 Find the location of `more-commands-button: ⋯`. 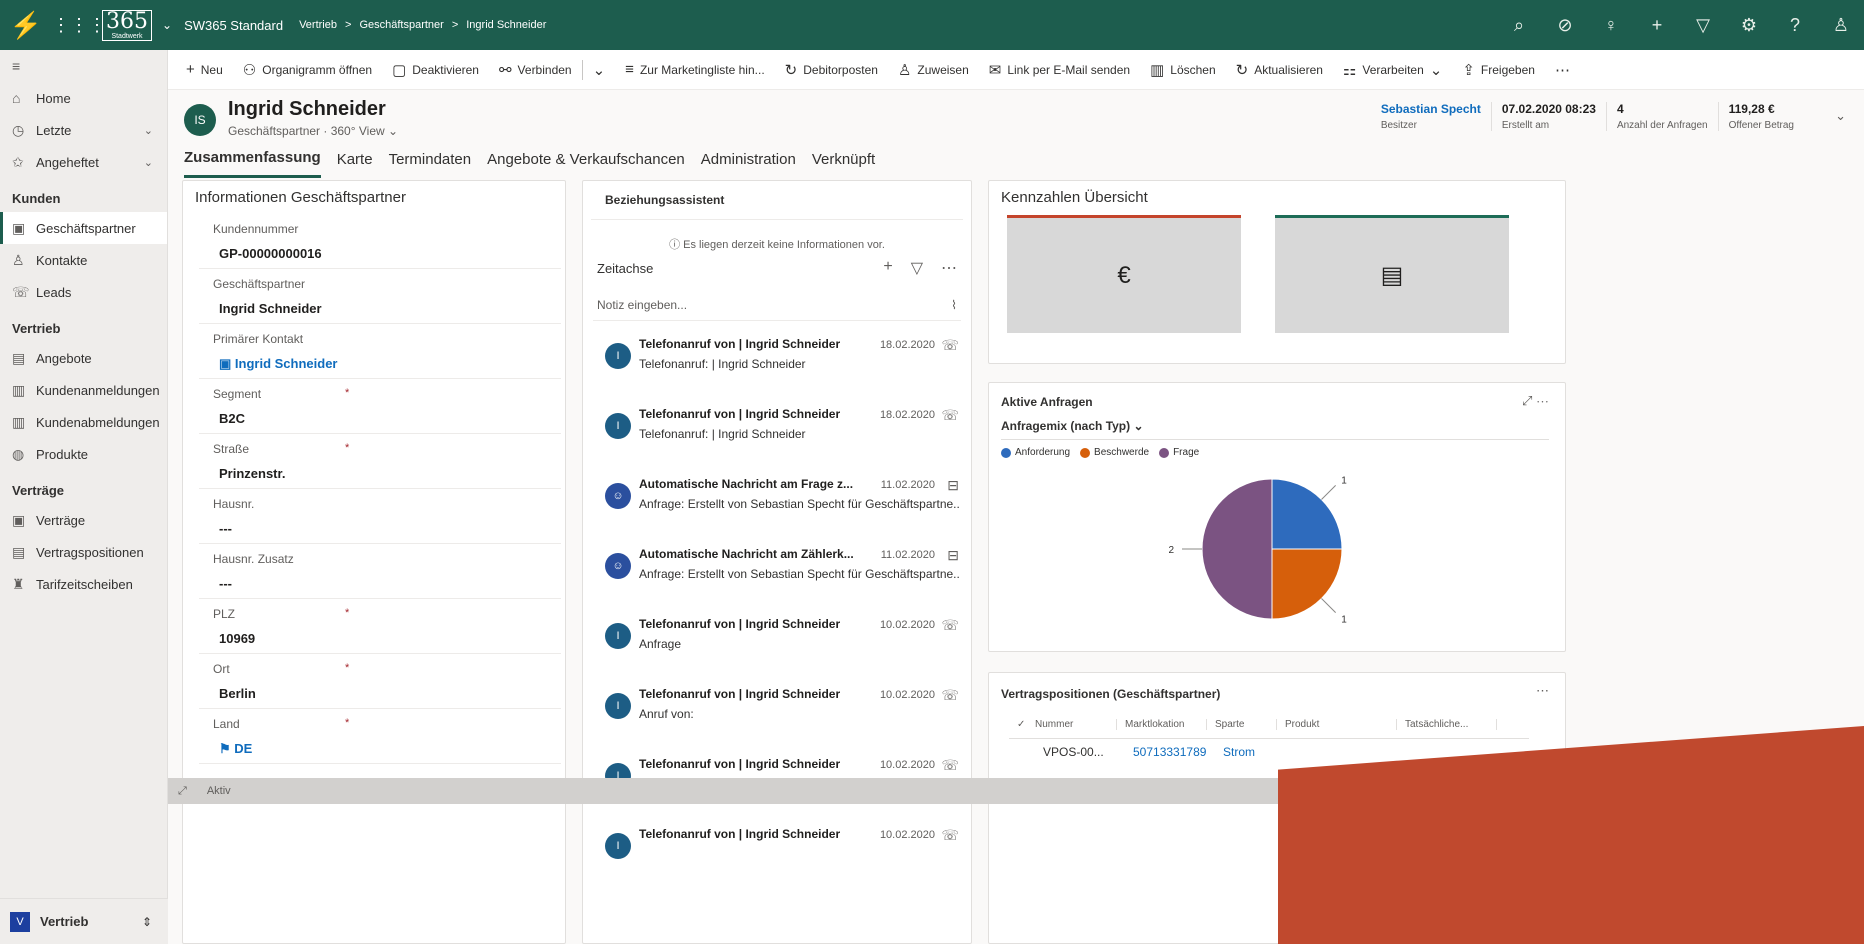

more-commands-button: ⋯ is located at coordinates (1562, 70).